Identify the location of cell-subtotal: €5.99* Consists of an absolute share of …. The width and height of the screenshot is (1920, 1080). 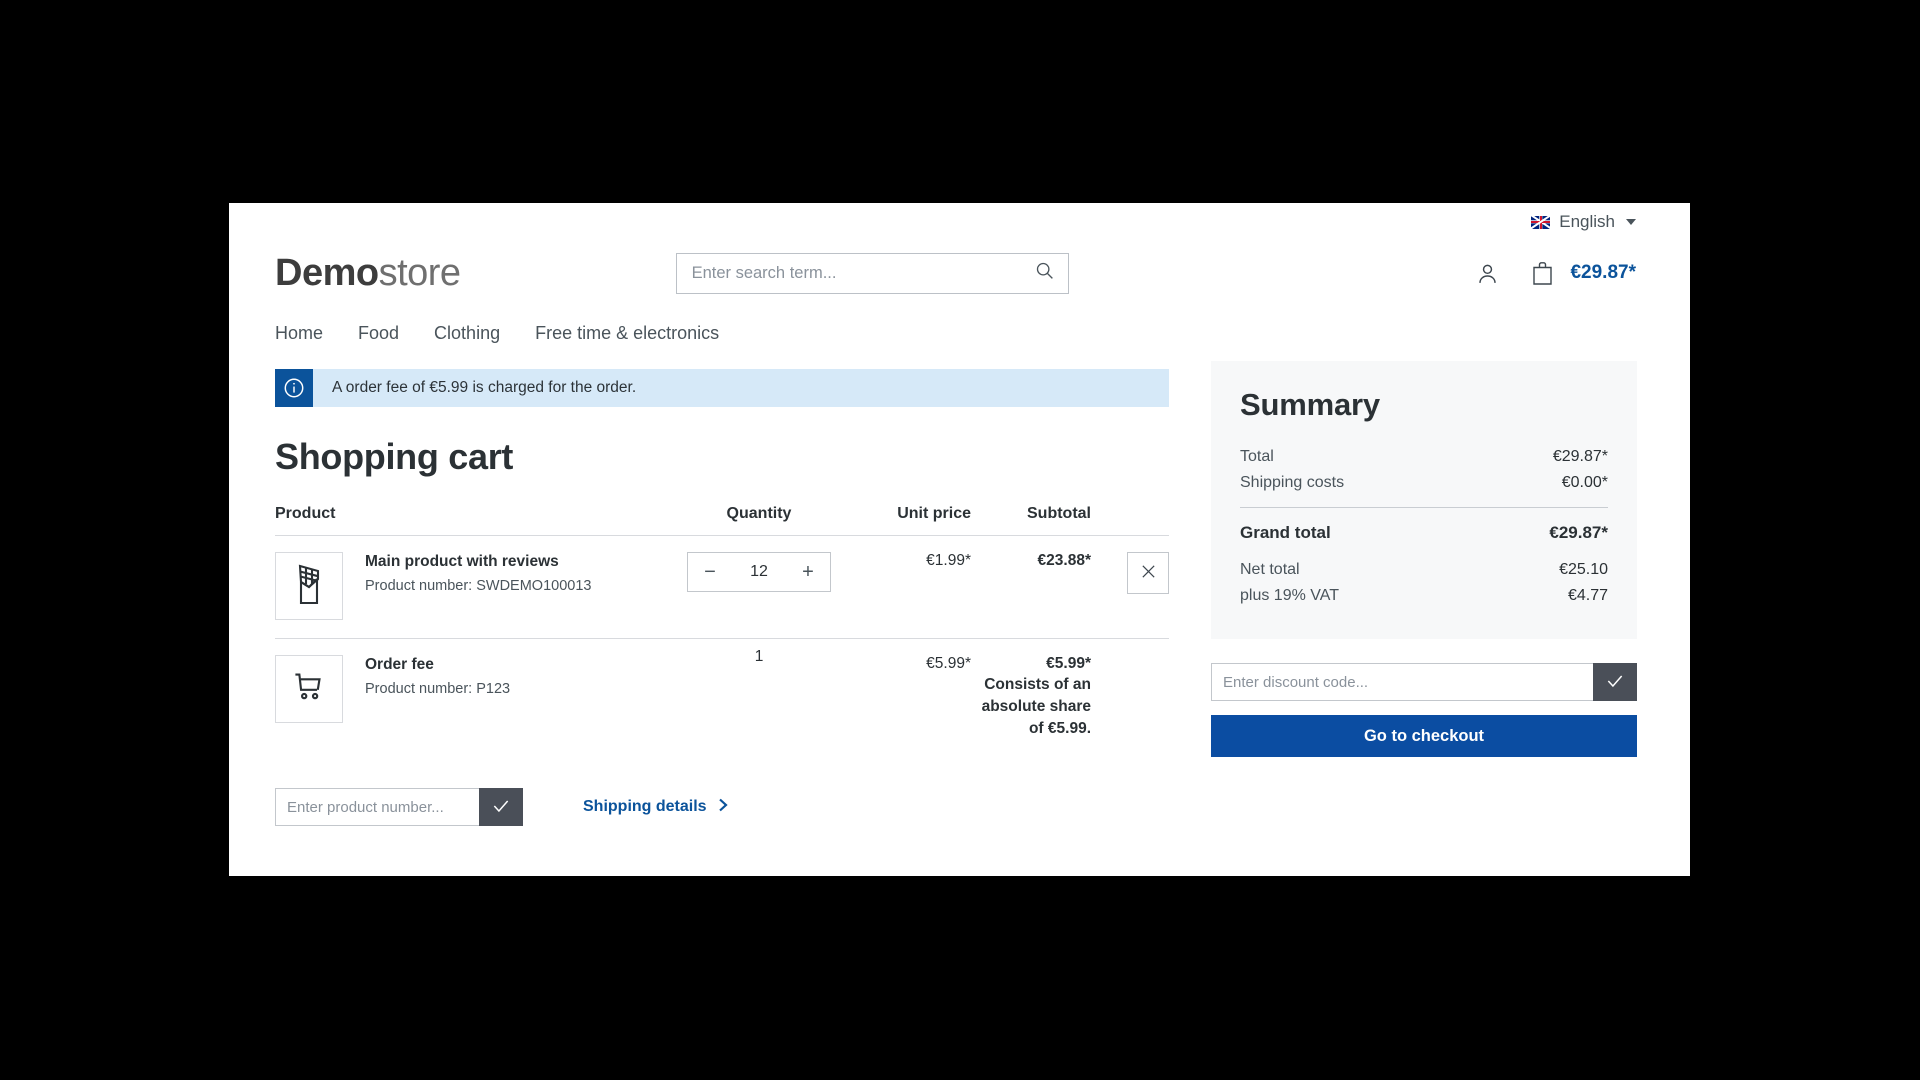
(1031, 698).